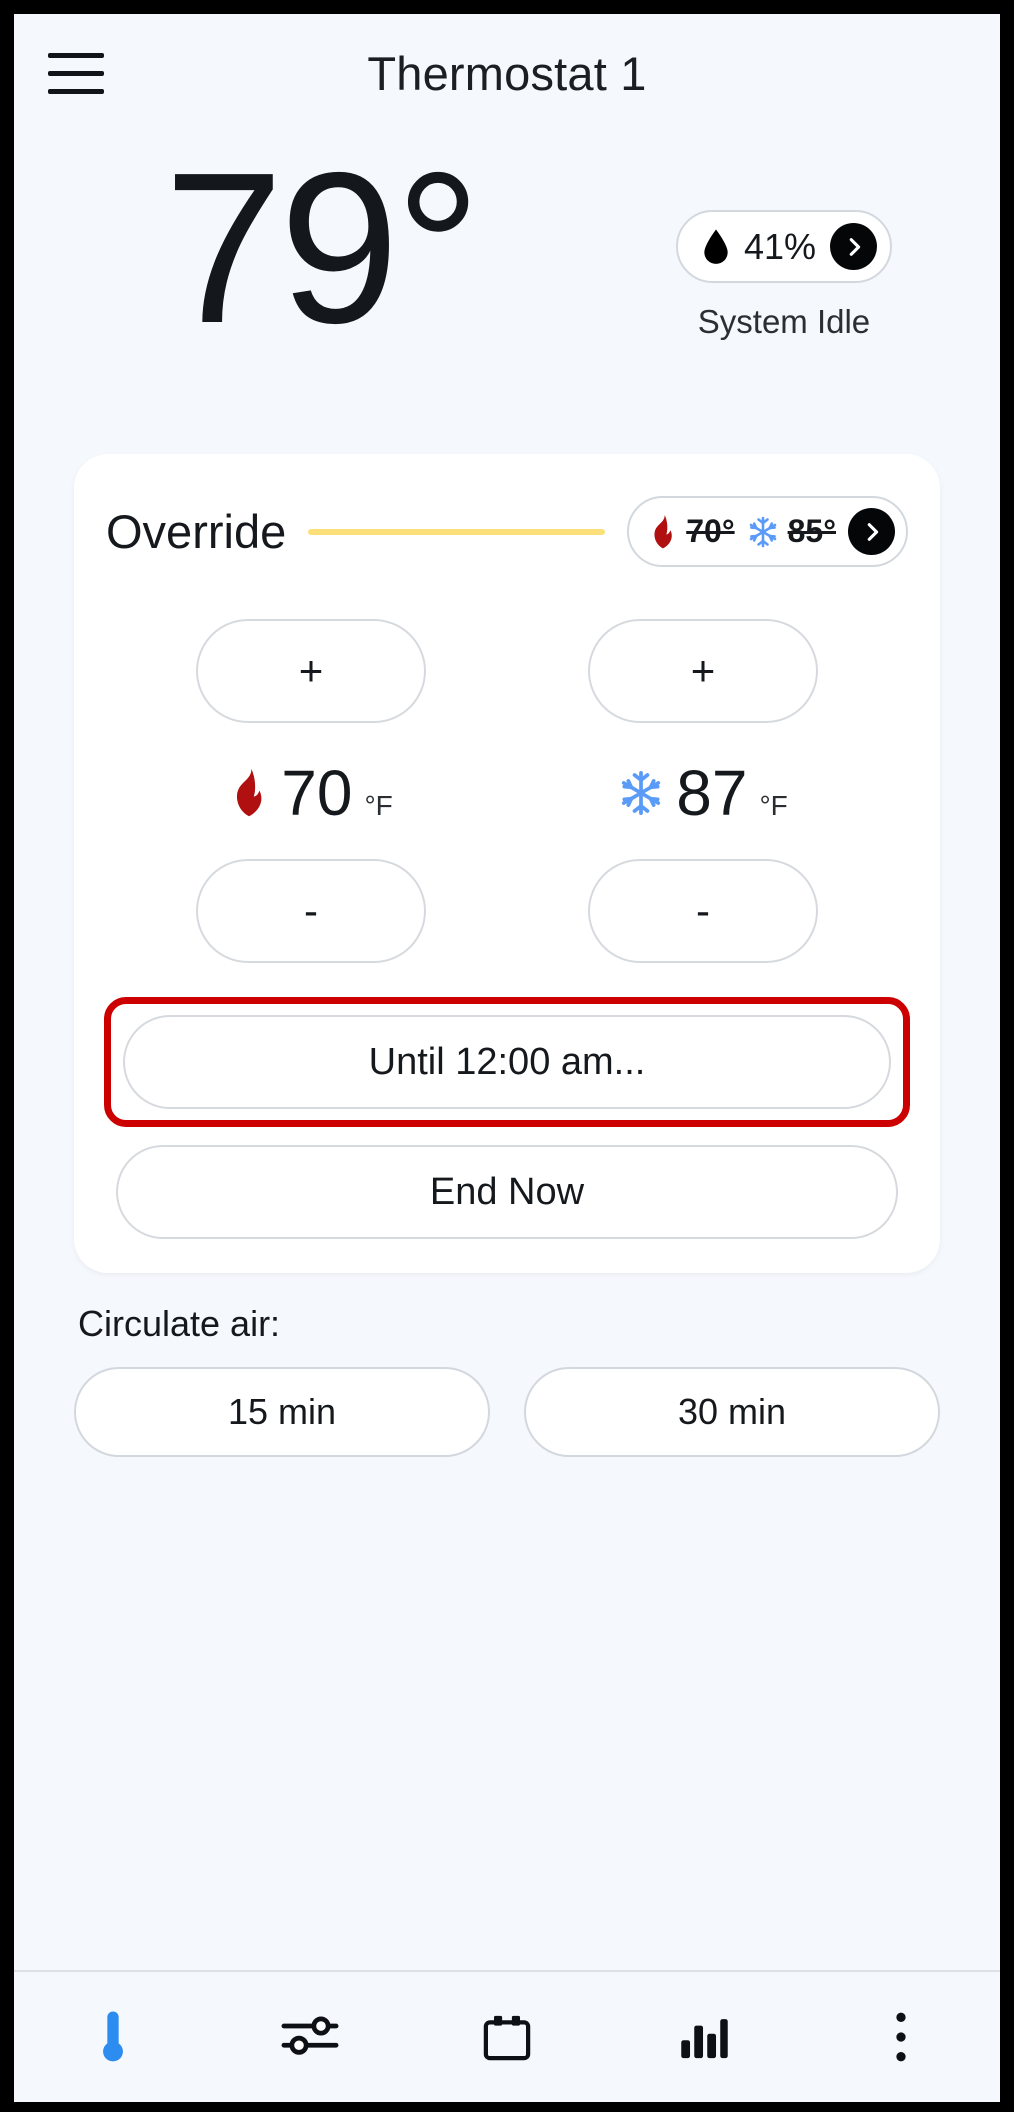 This screenshot has height=2112, width=1014. I want to click on heat-setpoint-unit: °F, so click(378, 805).